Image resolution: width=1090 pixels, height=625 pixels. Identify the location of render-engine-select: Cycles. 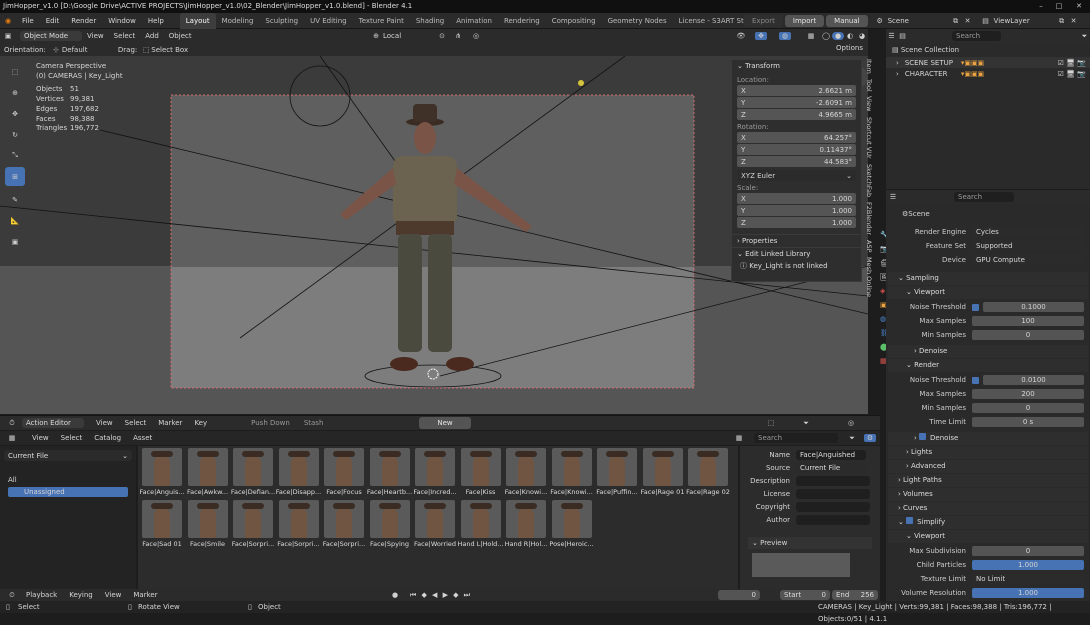
(1028, 232).